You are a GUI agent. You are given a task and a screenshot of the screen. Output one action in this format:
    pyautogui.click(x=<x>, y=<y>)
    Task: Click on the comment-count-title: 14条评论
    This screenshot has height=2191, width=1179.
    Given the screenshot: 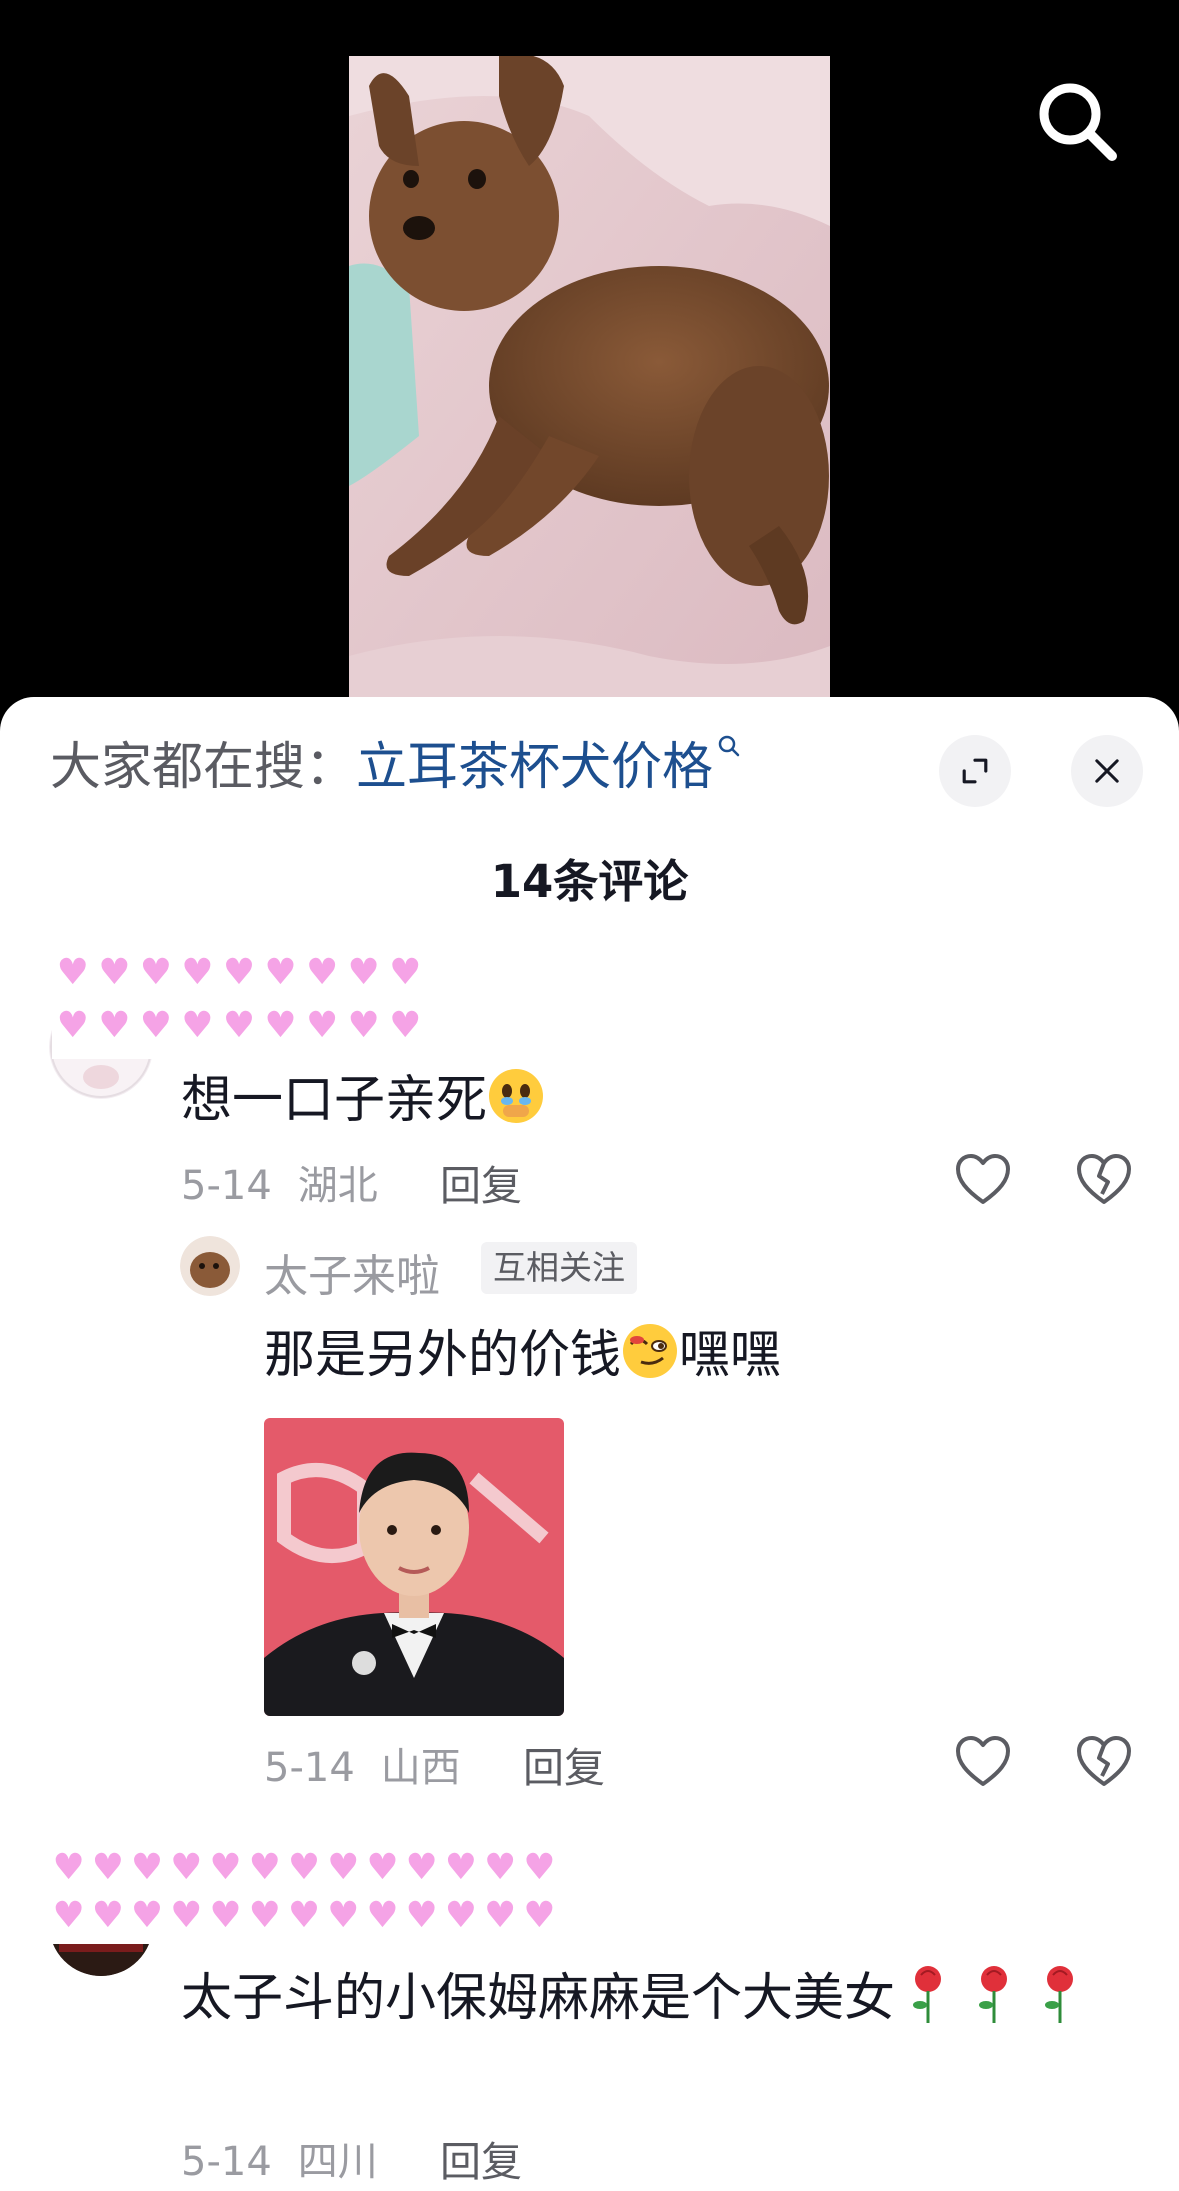 What is the action you would take?
    pyautogui.click(x=589, y=881)
    